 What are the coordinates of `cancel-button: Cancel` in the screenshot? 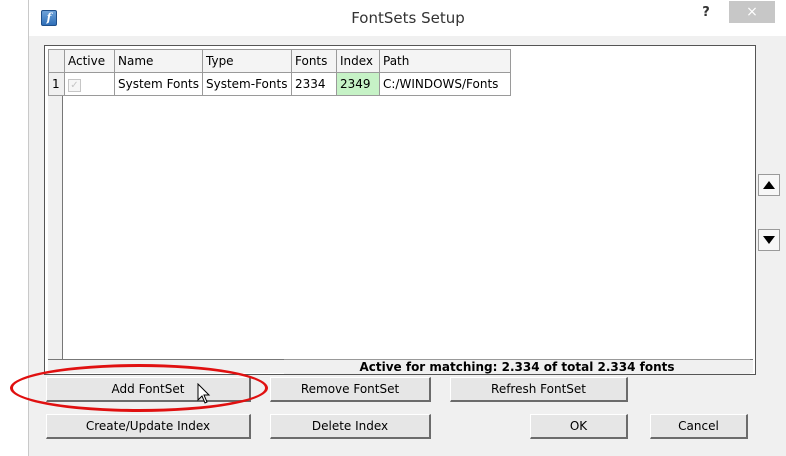 It's located at (699, 426).